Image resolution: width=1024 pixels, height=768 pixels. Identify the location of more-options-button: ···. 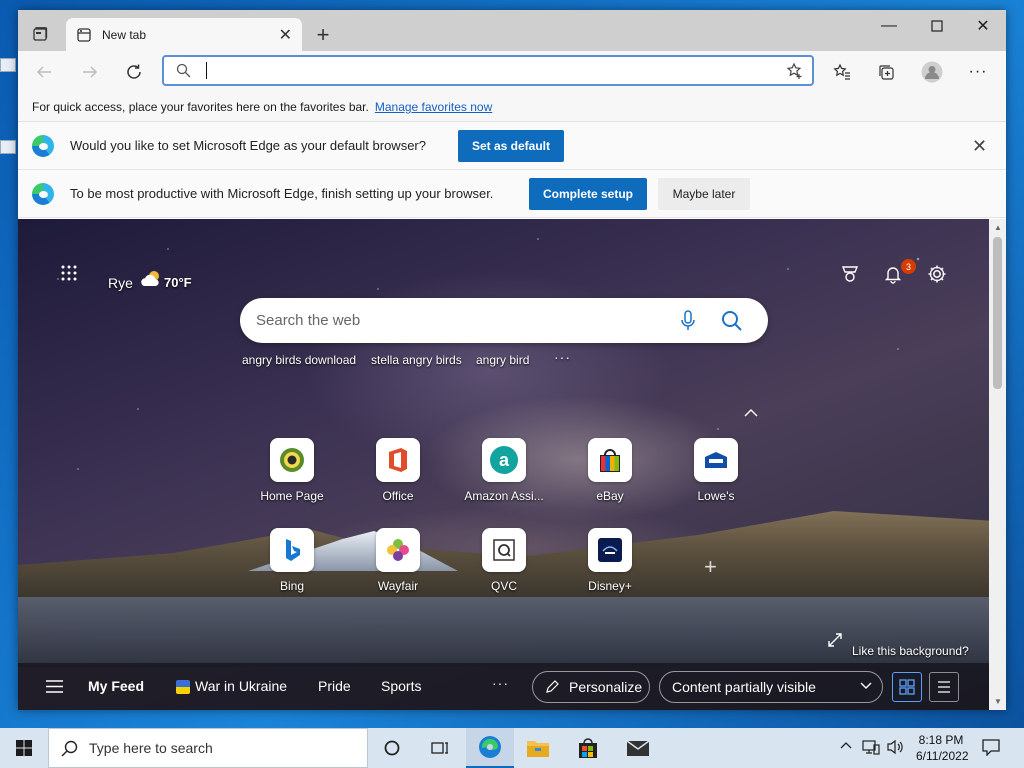
(978, 72).